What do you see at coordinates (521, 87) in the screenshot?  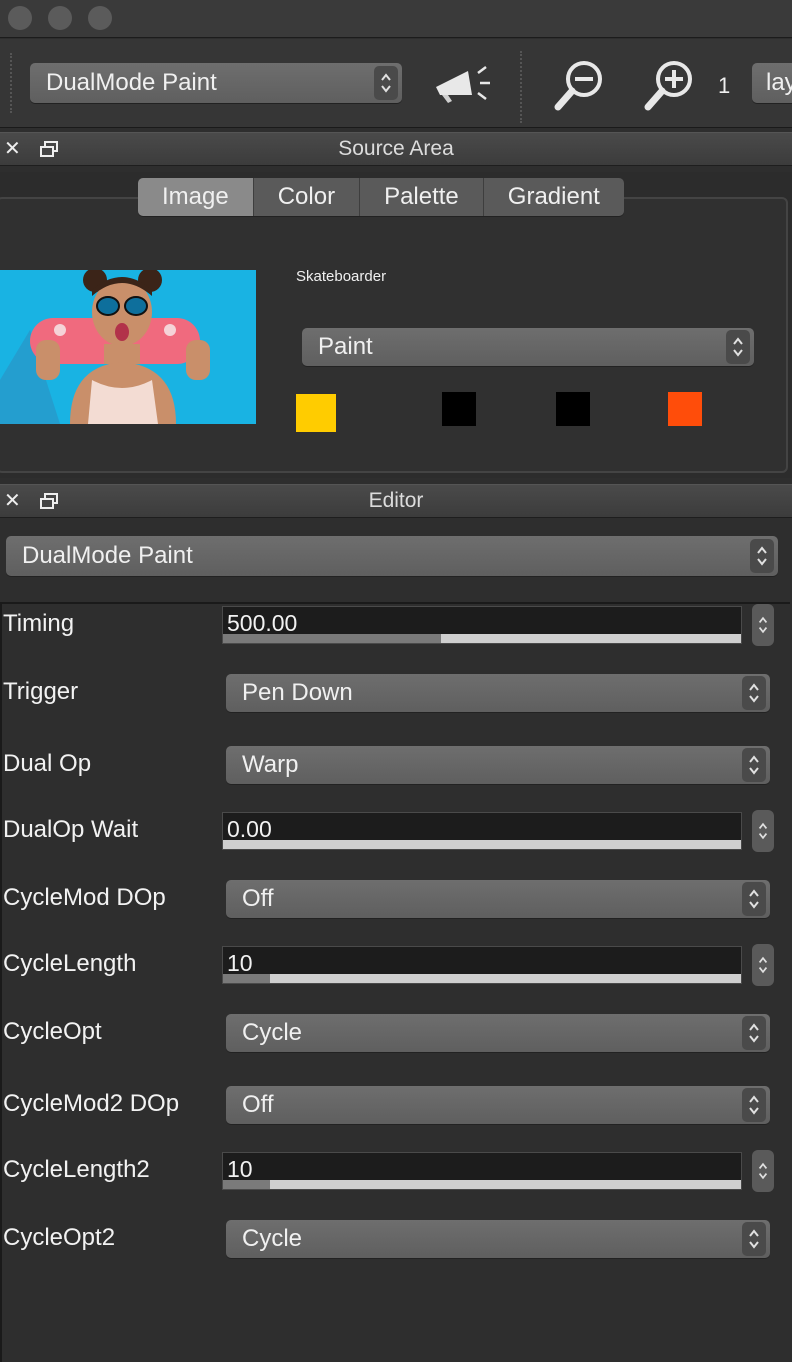 I see `toolbar-separator` at bounding box center [521, 87].